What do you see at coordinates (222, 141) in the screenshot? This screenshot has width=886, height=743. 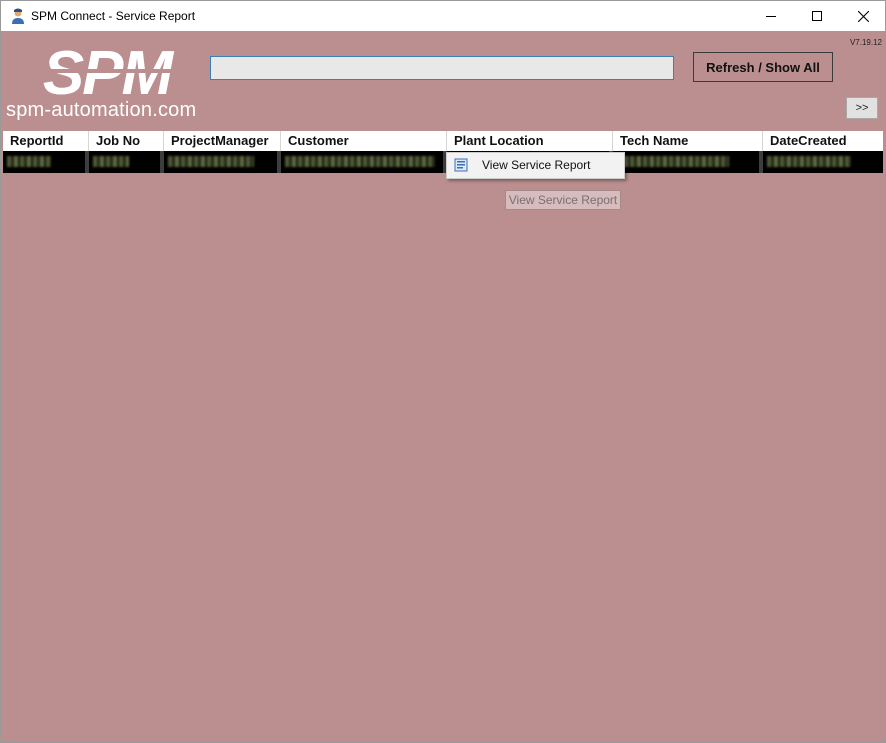 I see `column-header-projectmanager: ProjectManager` at bounding box center [222, 141].